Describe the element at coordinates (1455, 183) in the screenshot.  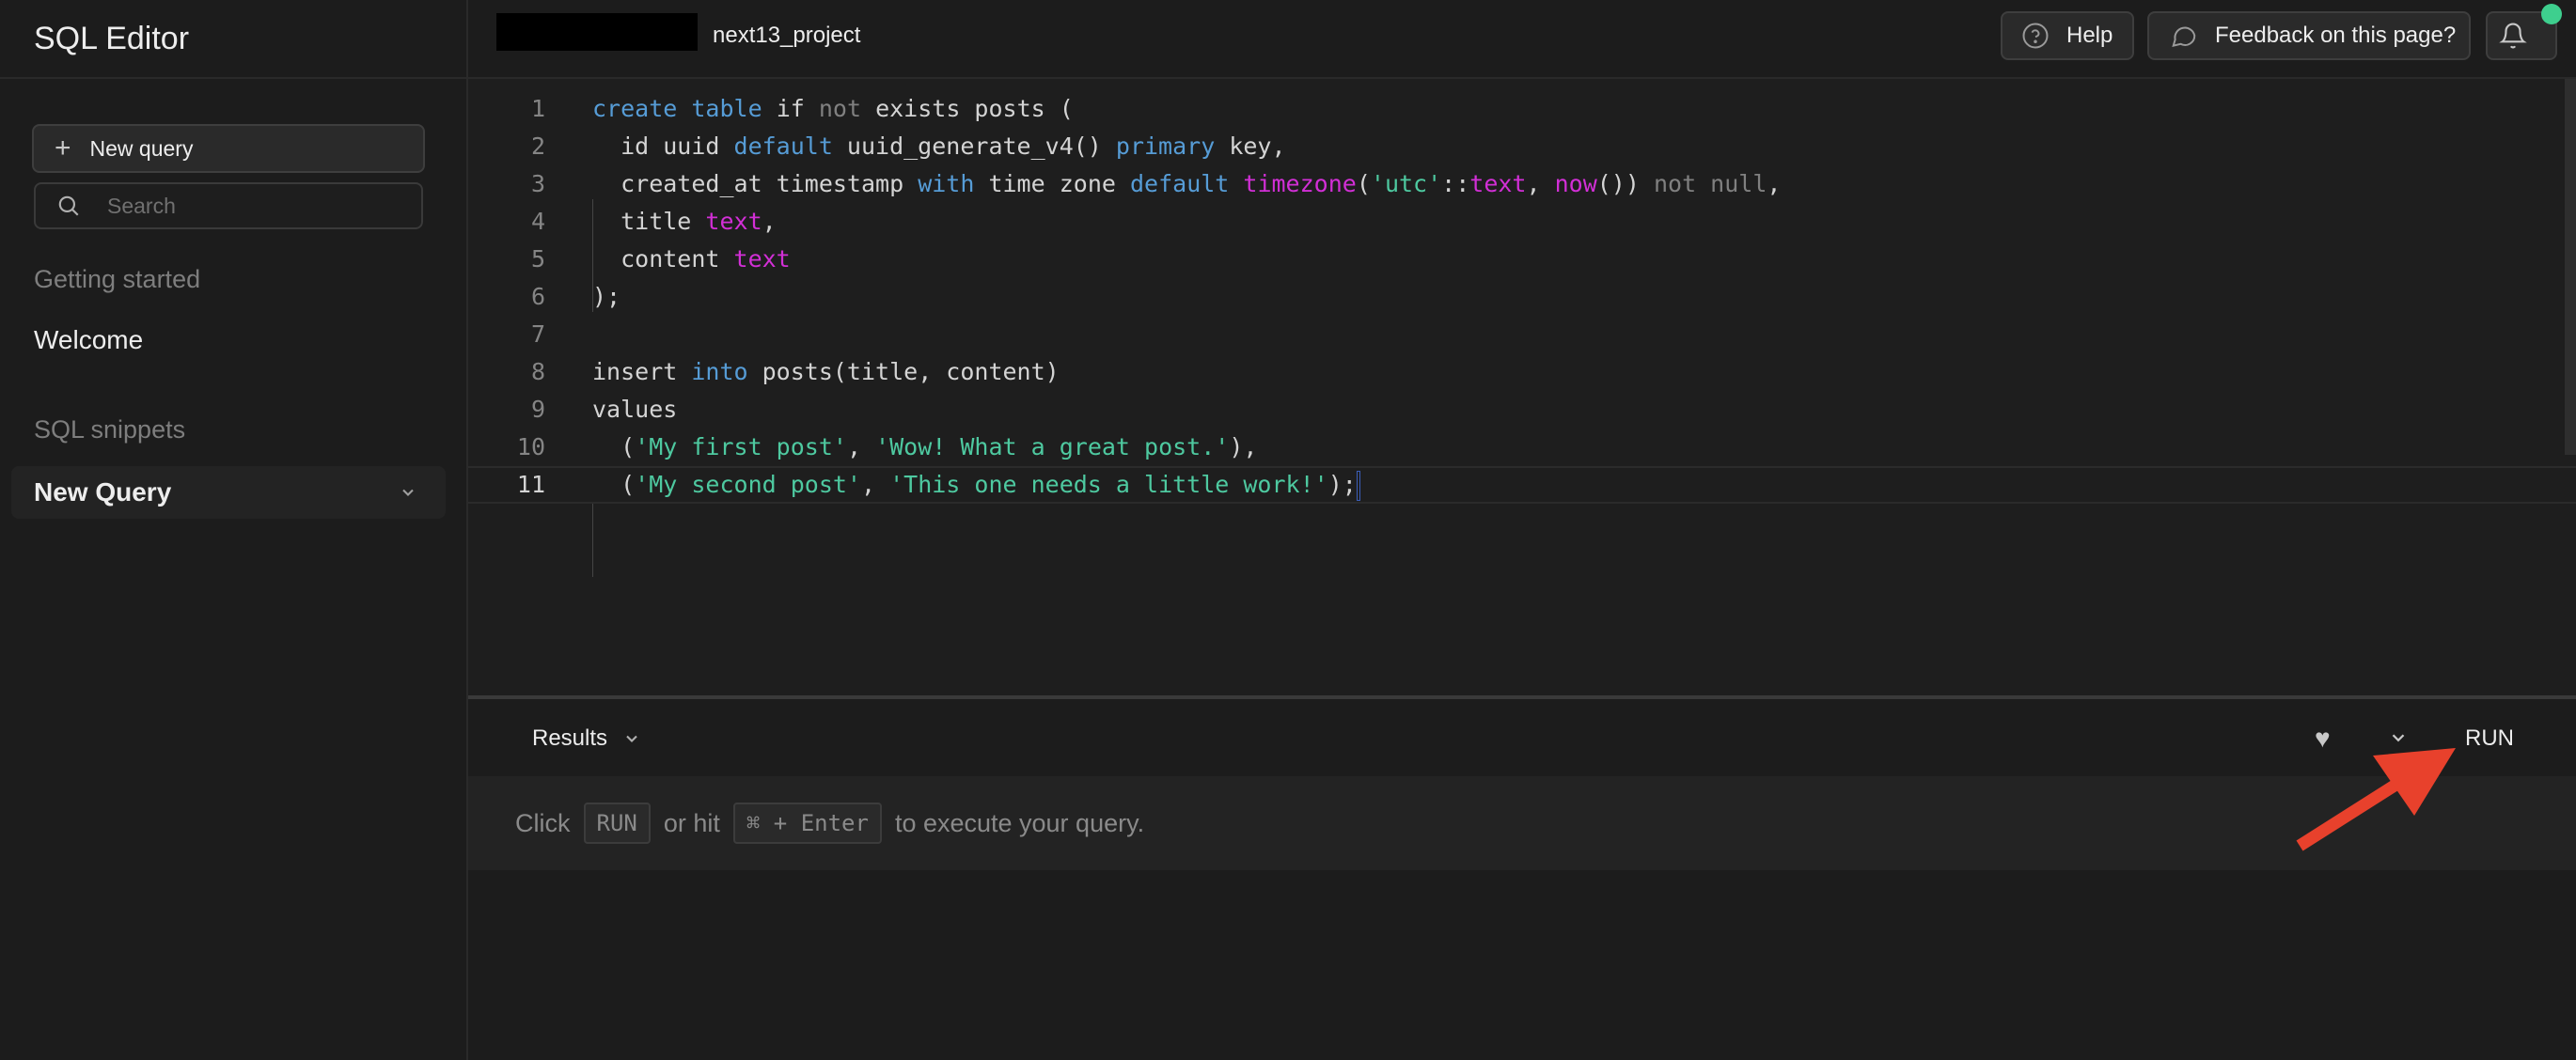
I see `code-token: ::` at that location.